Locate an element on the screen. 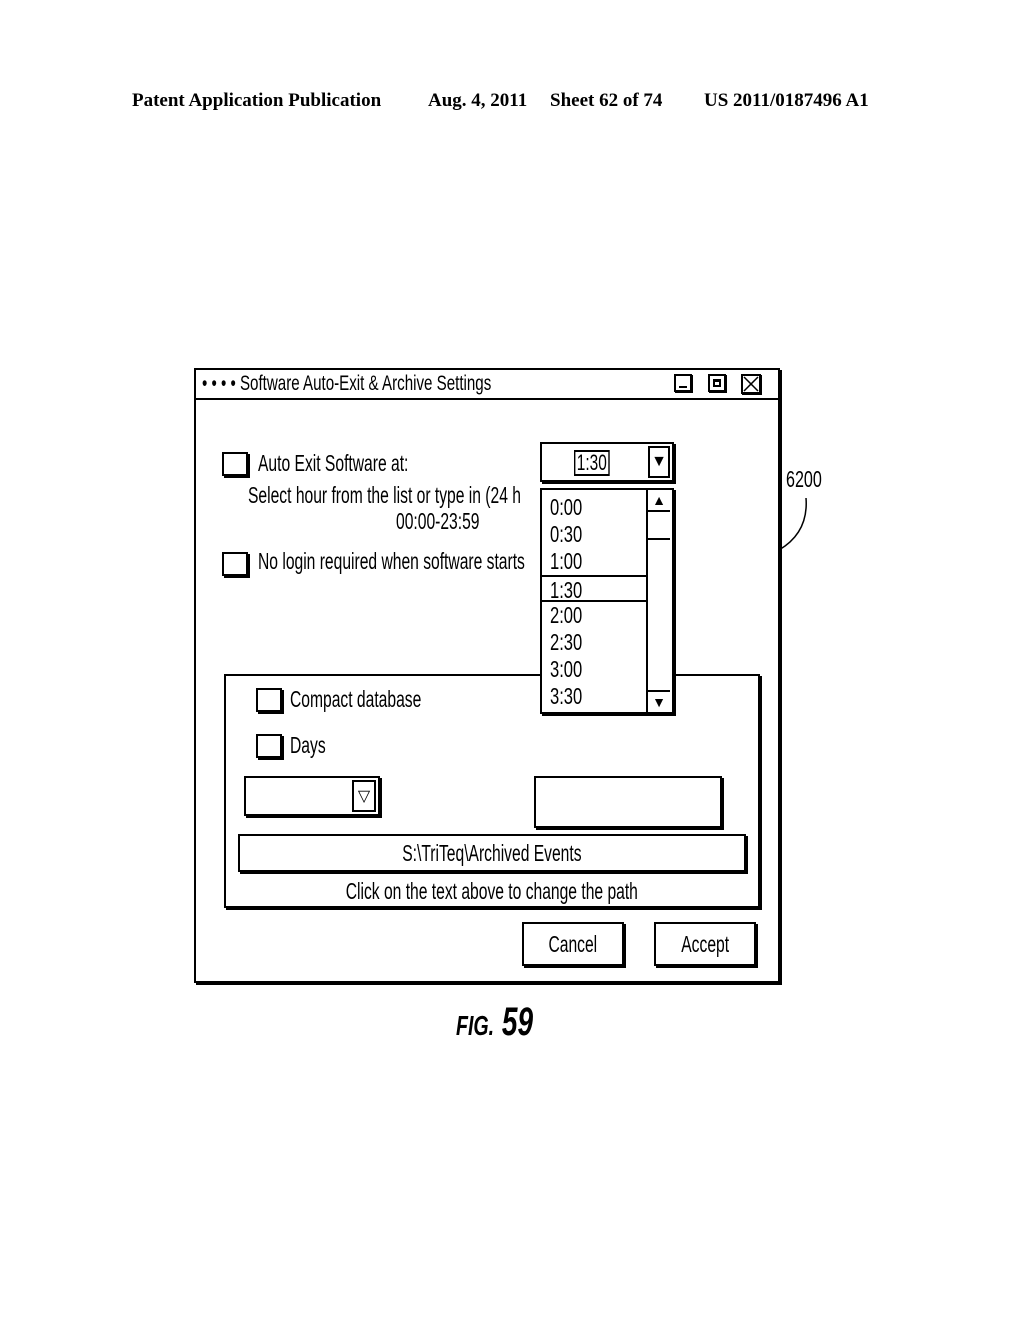  minimize-icon is located at coordinates (683, 383).